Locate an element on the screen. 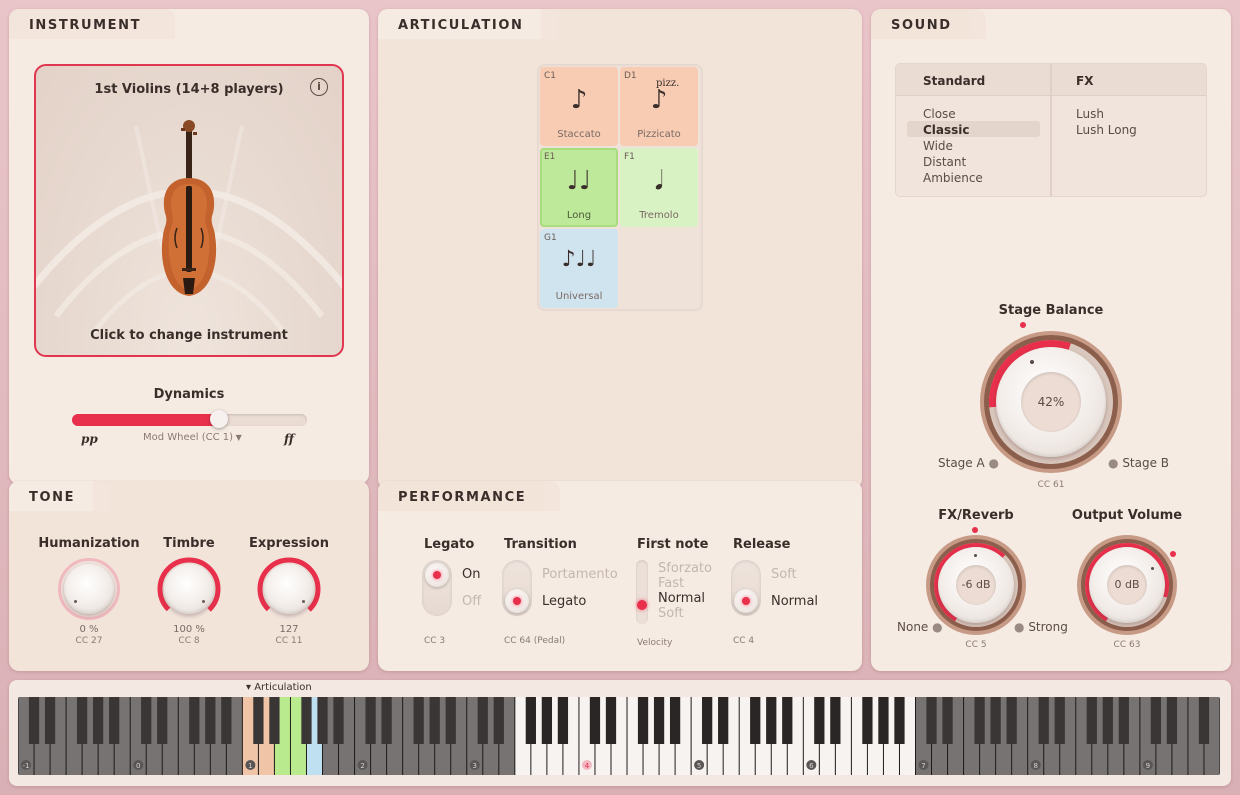 This screenshot has width=1240, height=795. articulation-tile-tremolo: F1 𝅘𝅥 Tremolo is located at coordinates (659, 187).